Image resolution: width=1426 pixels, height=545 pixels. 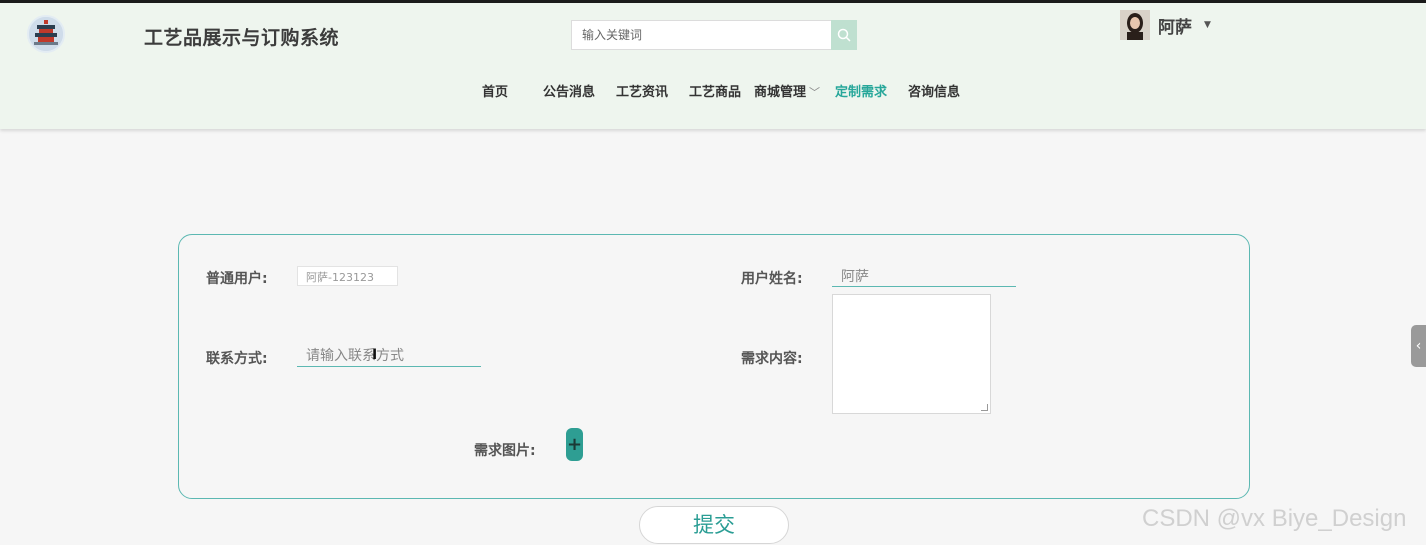 What do you see at coordinates (924, 276) in the screenshot?
I see `name-field` at bounding box center [924, 276].